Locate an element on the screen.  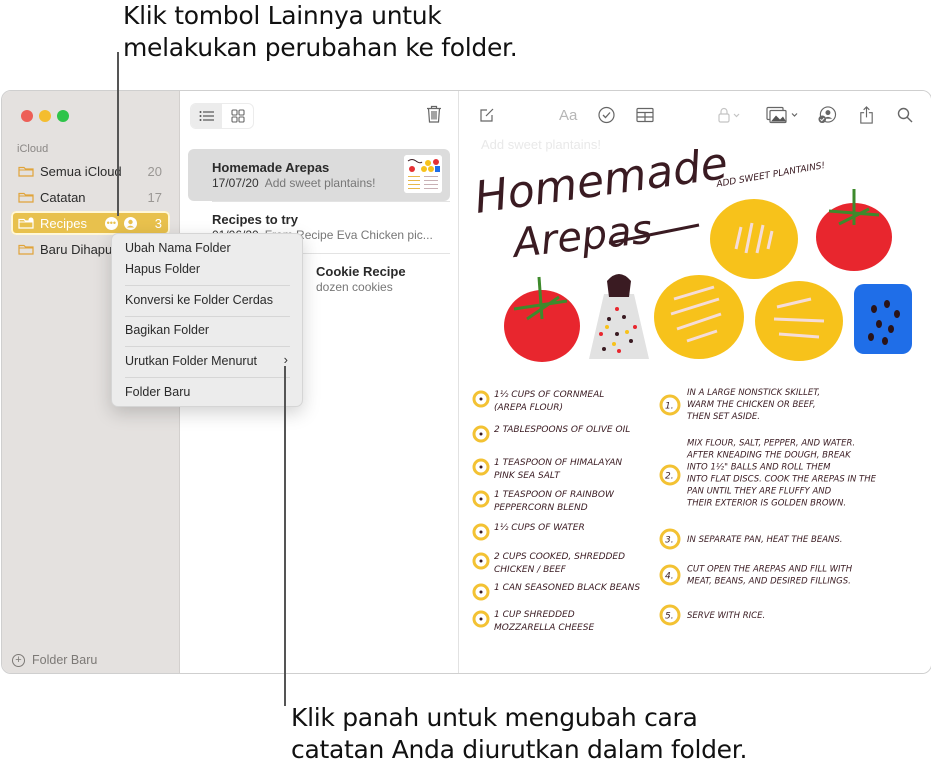
menu-item-convert-smart-folder: Konversi ke Folder Cerdas is located at coordinates (199, 300).